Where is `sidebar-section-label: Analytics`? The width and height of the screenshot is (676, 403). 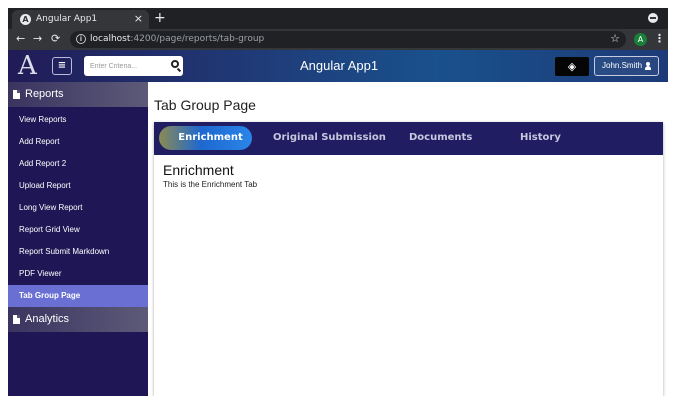
sidebar-section-label: Analytics is located at coordinates (47, 319).